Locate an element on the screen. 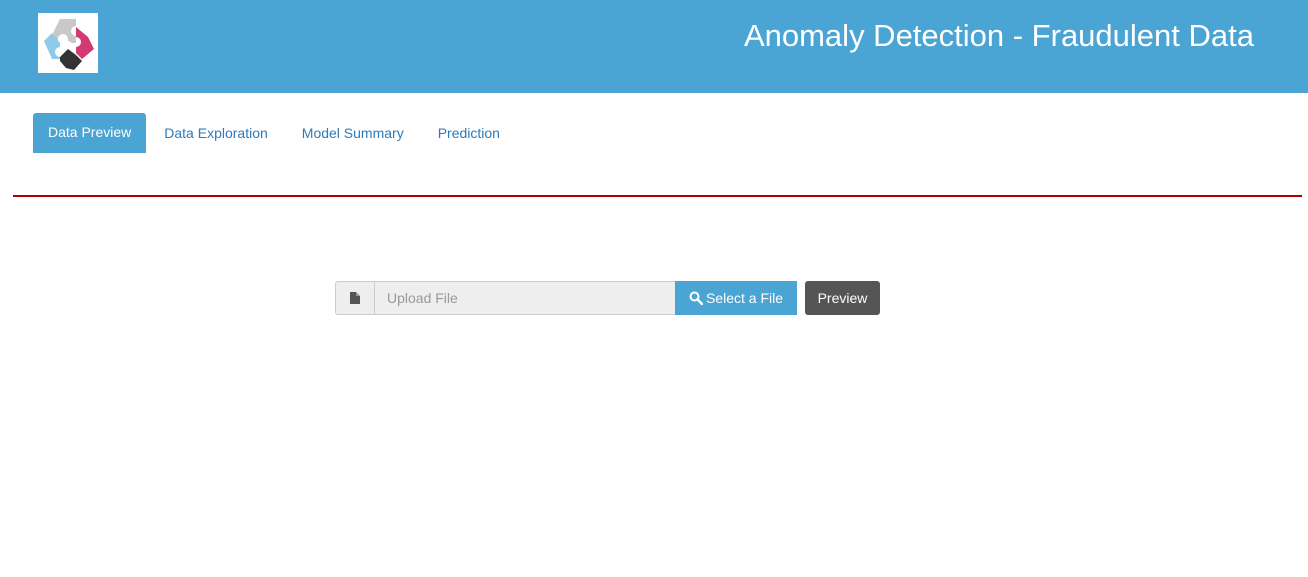 The height and width of the screenshot is (577, 1308). tab-data-preview: Data Preview is located at coordinates (90, 133).